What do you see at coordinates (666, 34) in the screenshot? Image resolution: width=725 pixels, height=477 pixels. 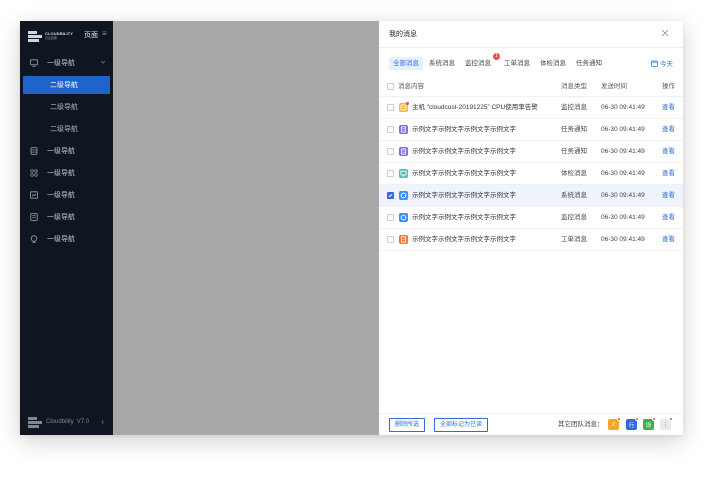 I see `close-icon` at bounding box center [666, 34].